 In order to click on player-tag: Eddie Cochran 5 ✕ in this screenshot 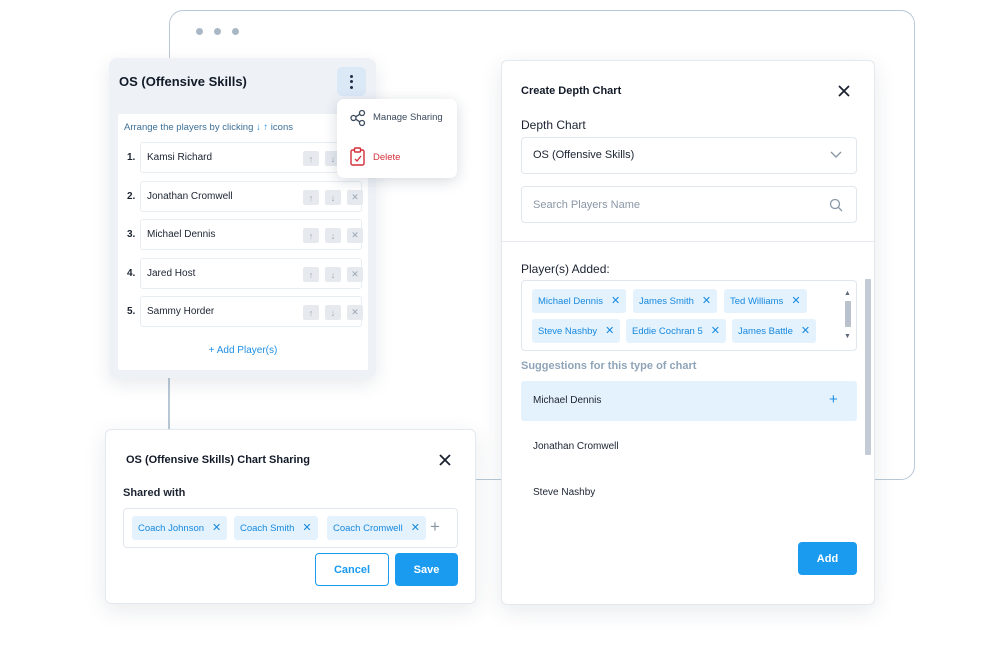, I will do `click(676, 331)`.